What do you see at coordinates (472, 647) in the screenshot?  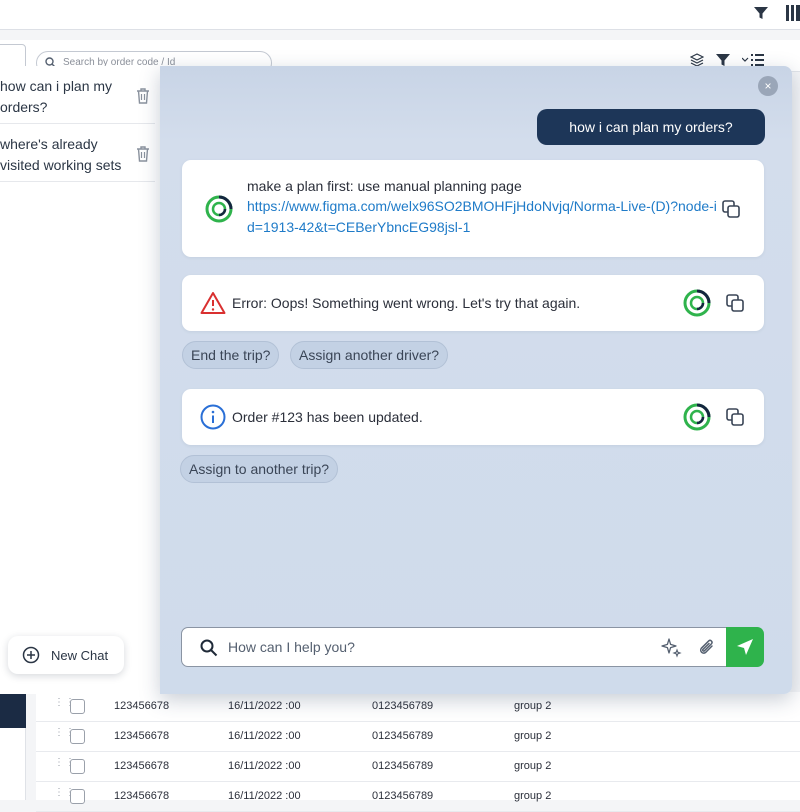 I see `chat-input: How can I help you?` at bounding box center [472, 647].